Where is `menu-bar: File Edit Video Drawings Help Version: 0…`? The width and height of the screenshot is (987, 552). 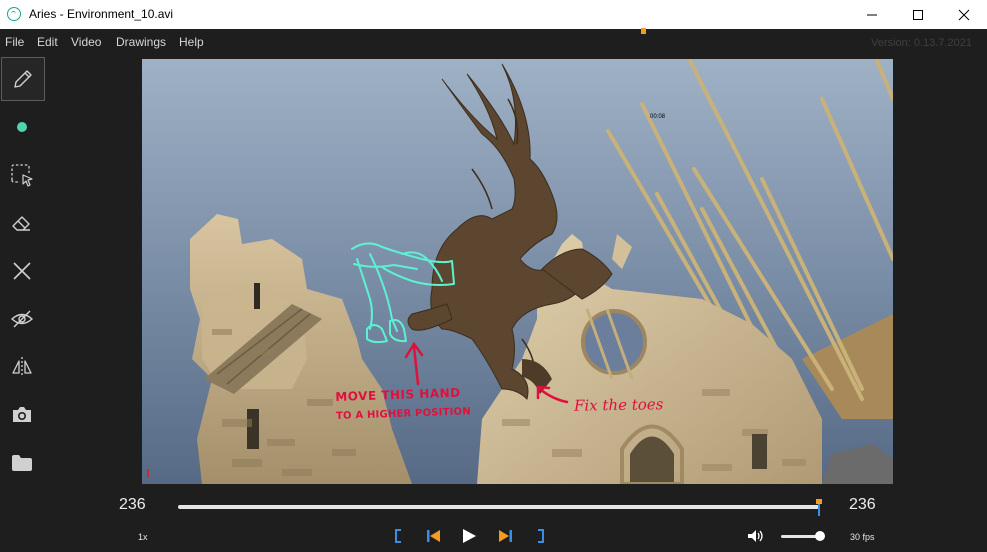 menu-bar: File Edit Video Drawings Help Version: 0… is located at coordinates (493, 42).